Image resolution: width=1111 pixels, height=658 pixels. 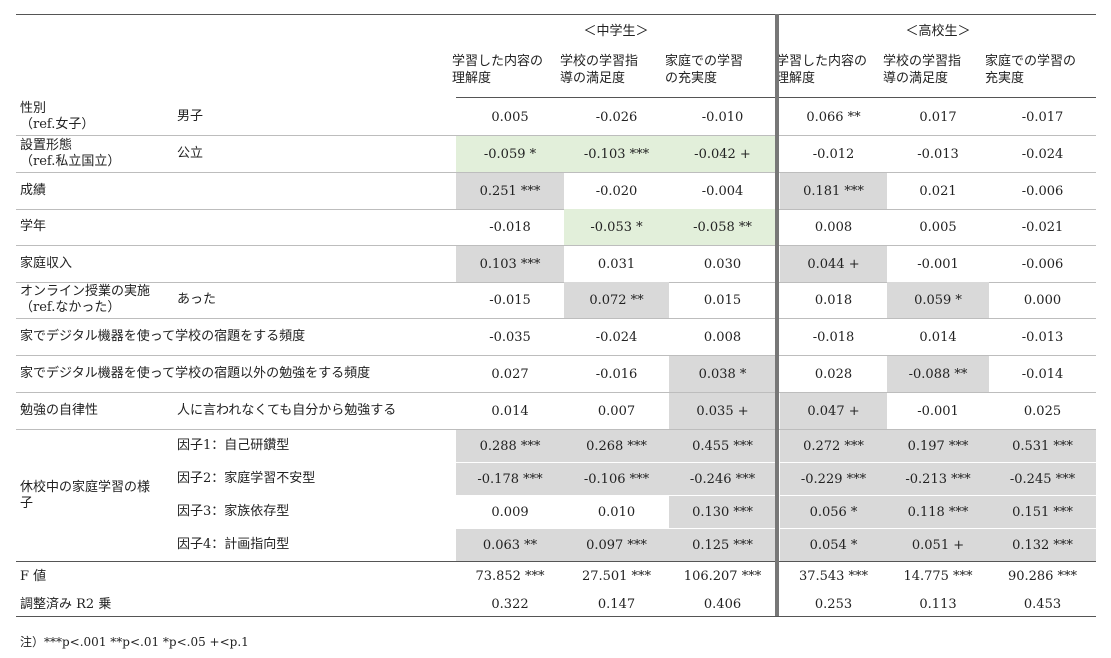 What do you see at coordinates (938, 264) in the screenshot?
I see `value-cell: -0.001` at bounding box center [938, 264].